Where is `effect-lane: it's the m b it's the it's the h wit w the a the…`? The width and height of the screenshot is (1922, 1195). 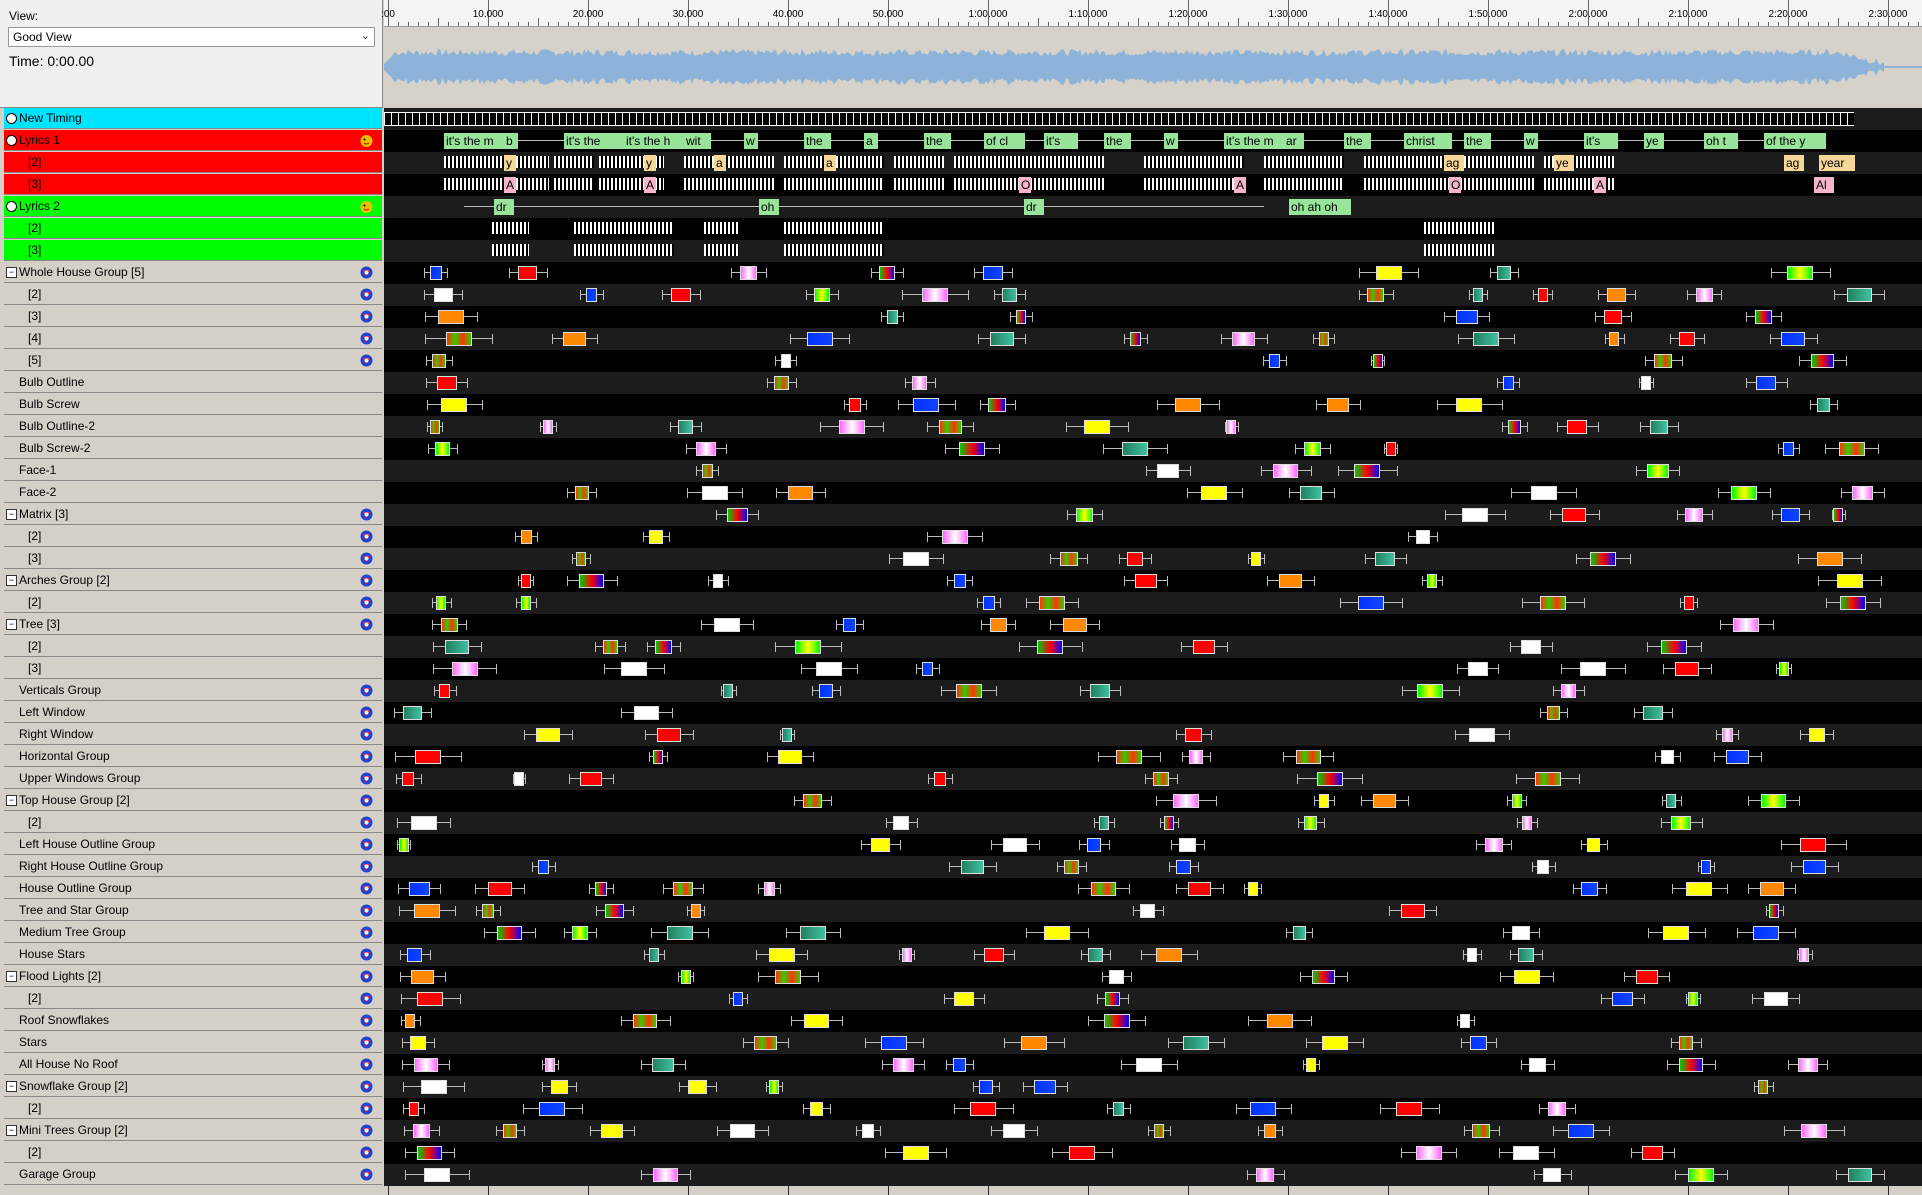
effect-lane: it's the m b it's the it's the h wit w the a the… is located at coordinates (1153, 141).